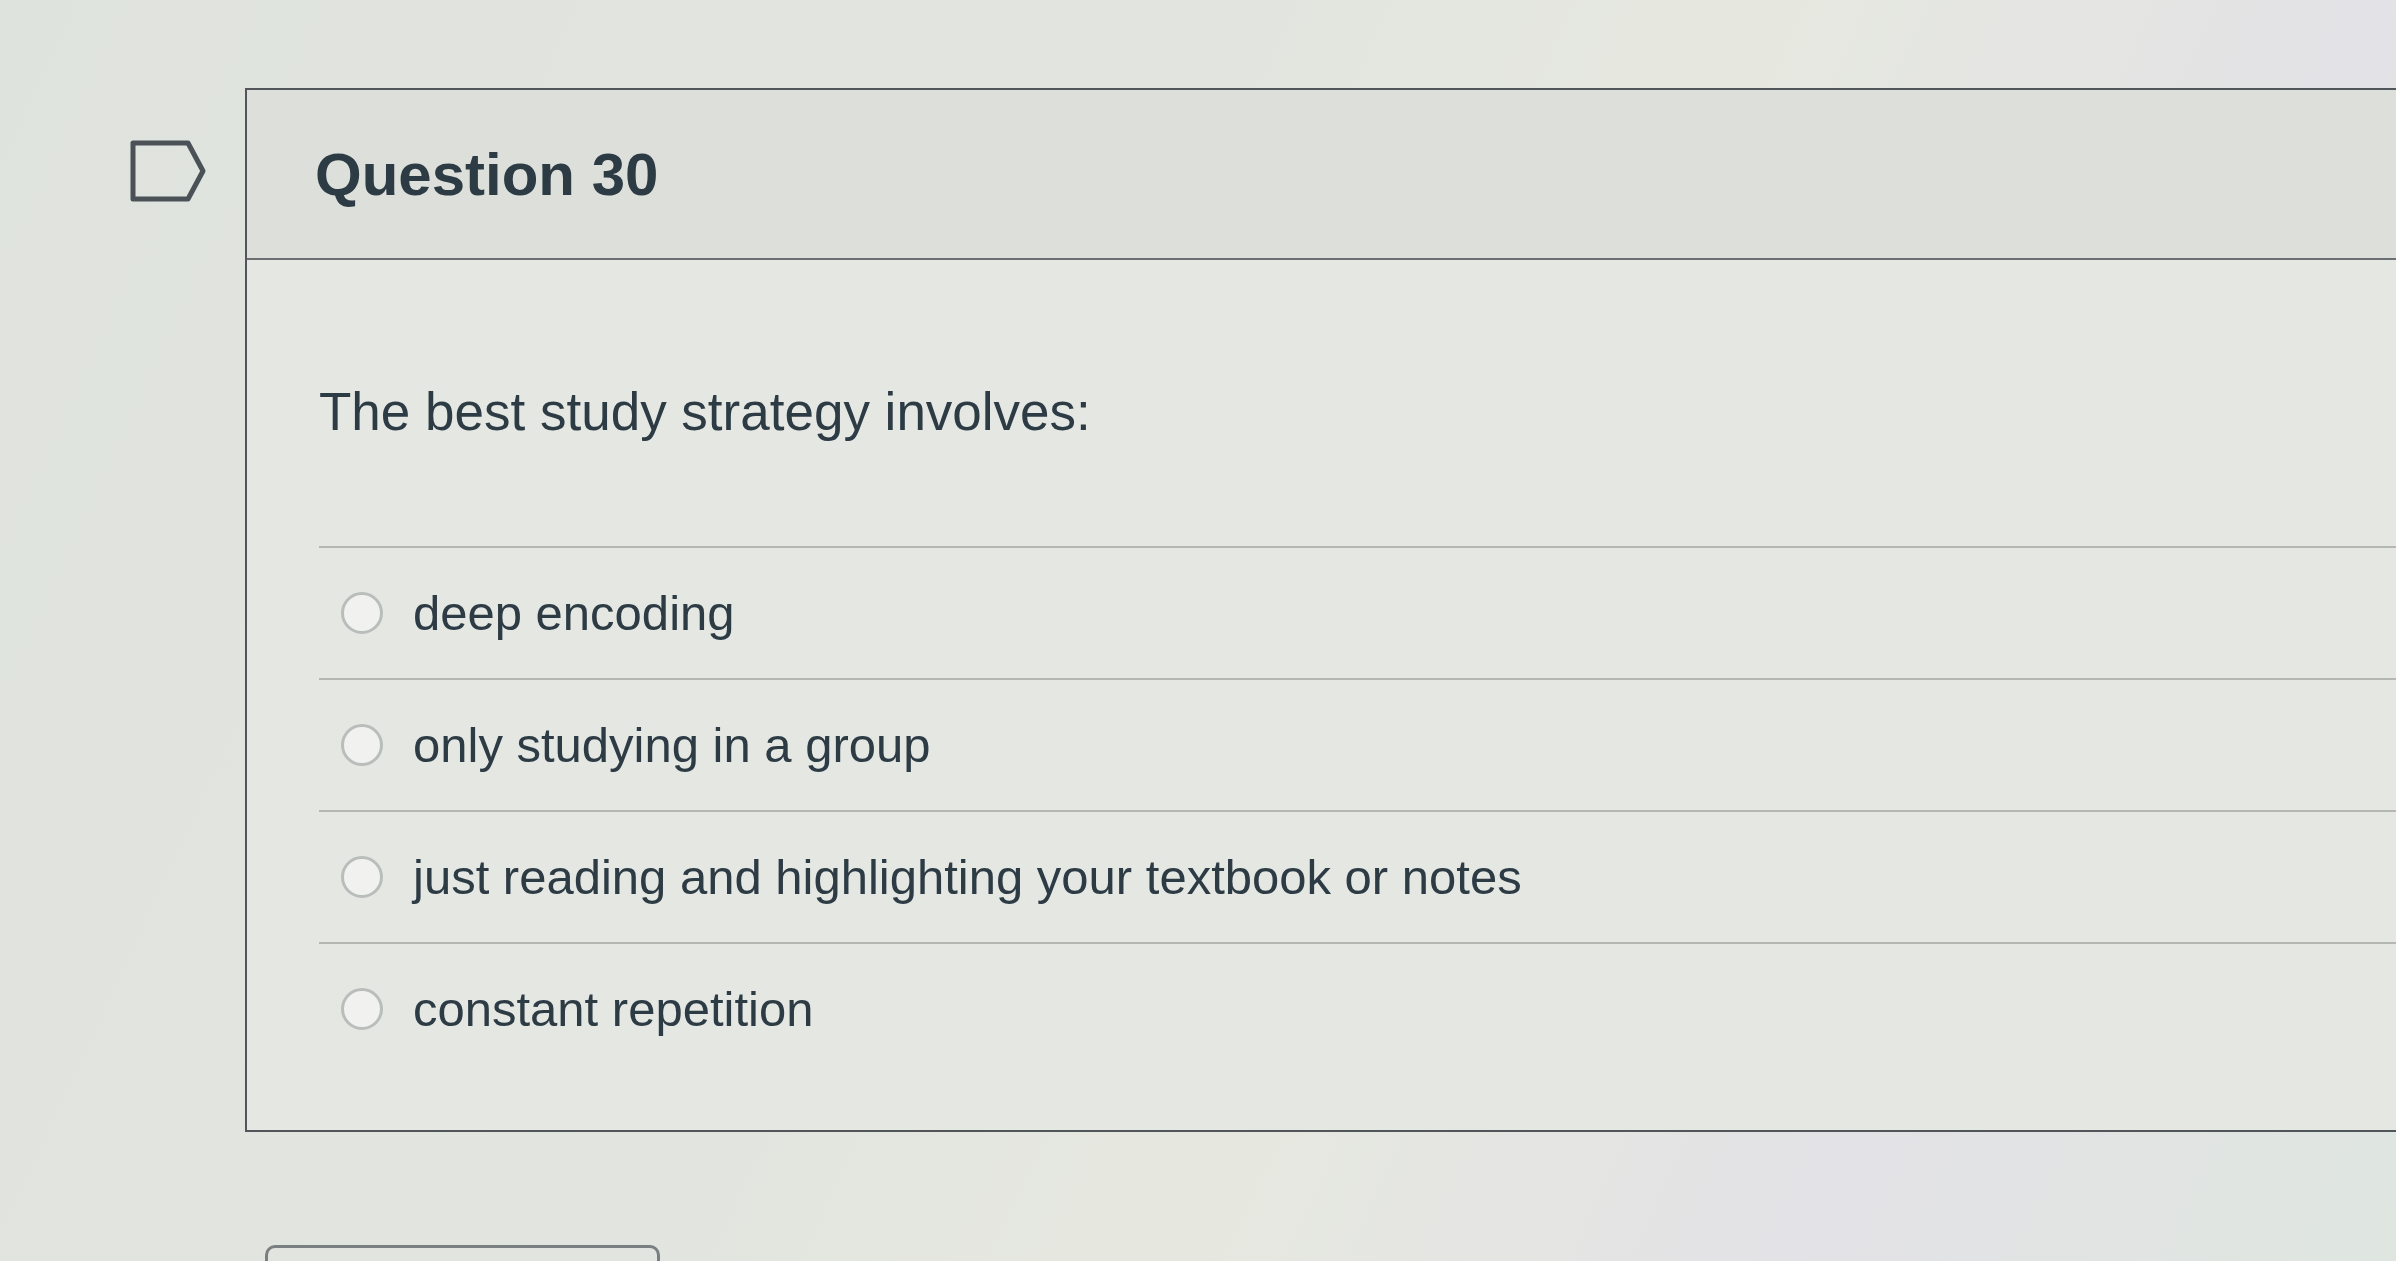 The image size is (2396, 1261). Describe the element at coordinates (1357, 612) in the screenshot. I see `answer-option: deep encoding` at that location.